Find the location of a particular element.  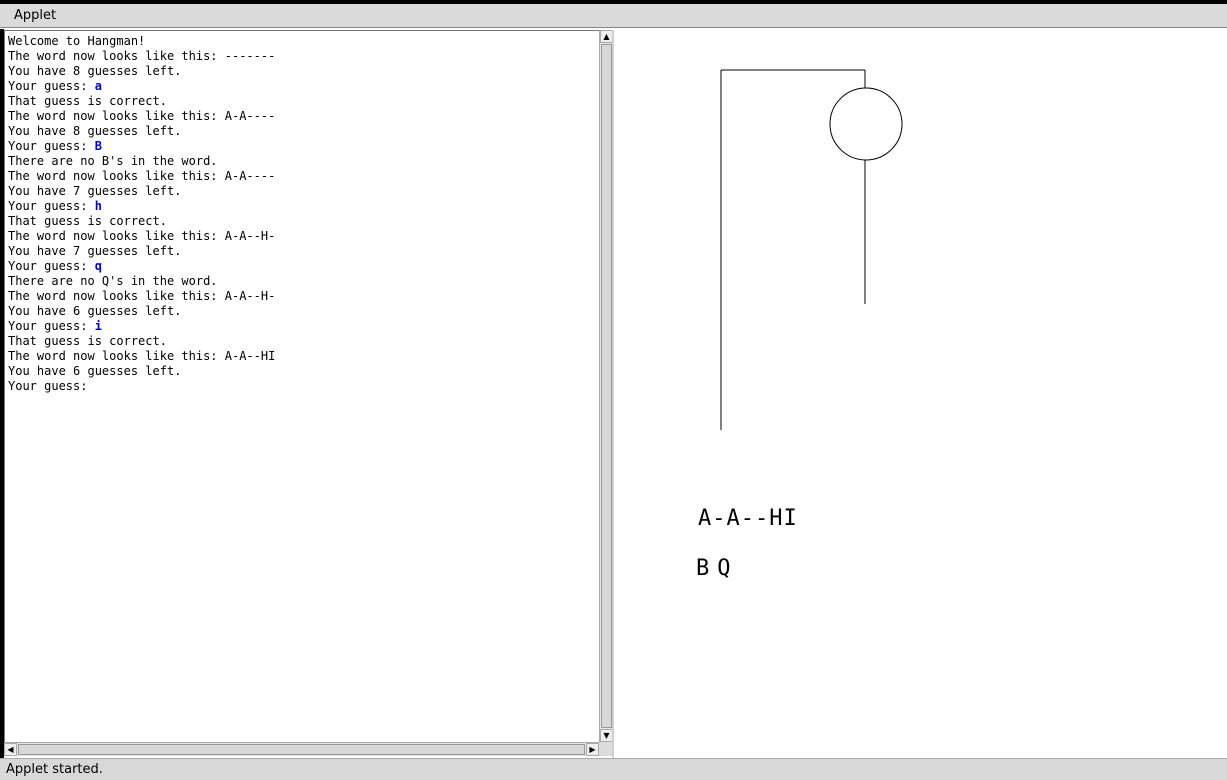

console-line-text: The word now looks like this: ------- is located at coordinates (142, 56).